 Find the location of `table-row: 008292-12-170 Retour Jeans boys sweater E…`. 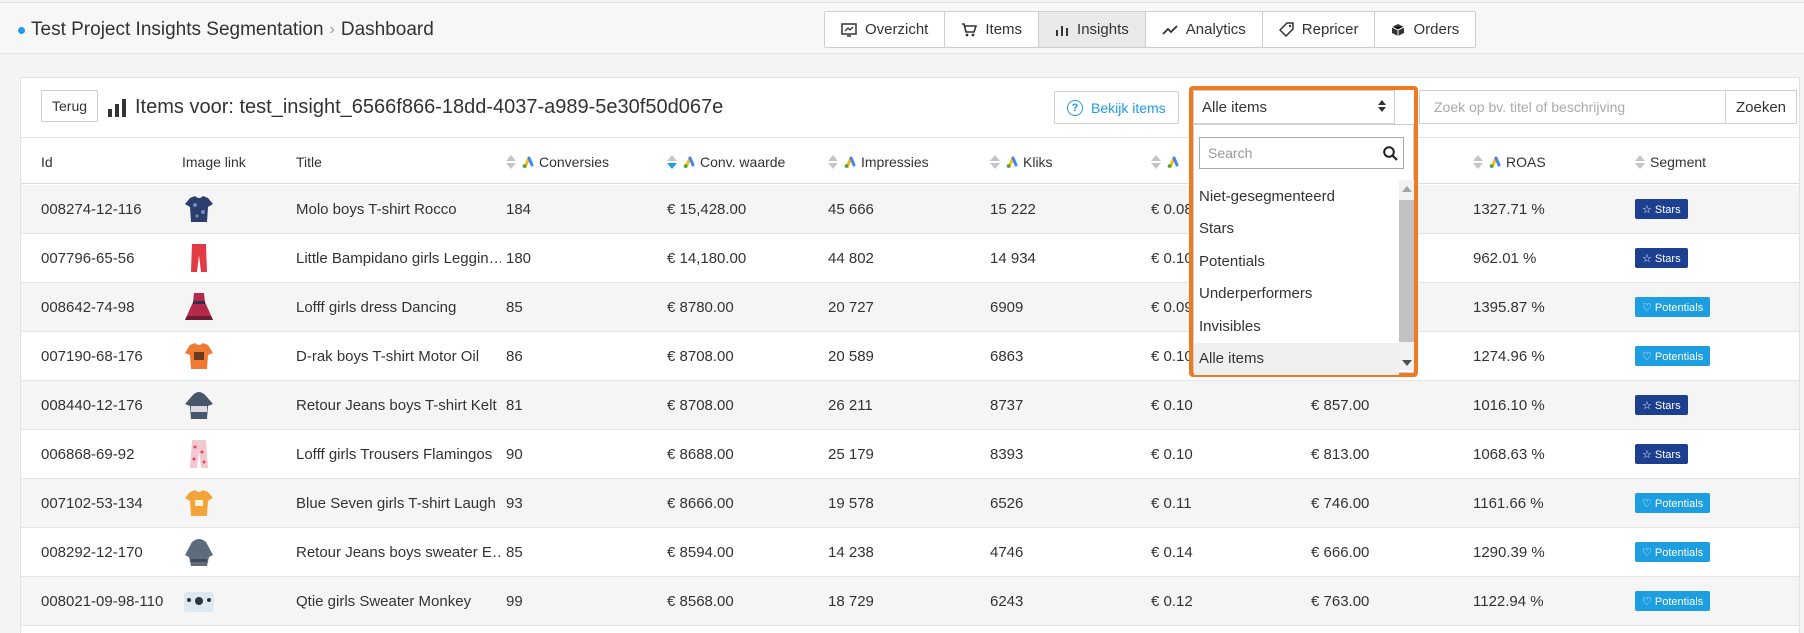

table-row: 008292-12-170 Retour Jeans boys sweater E… is located at coordinates (910, 552).